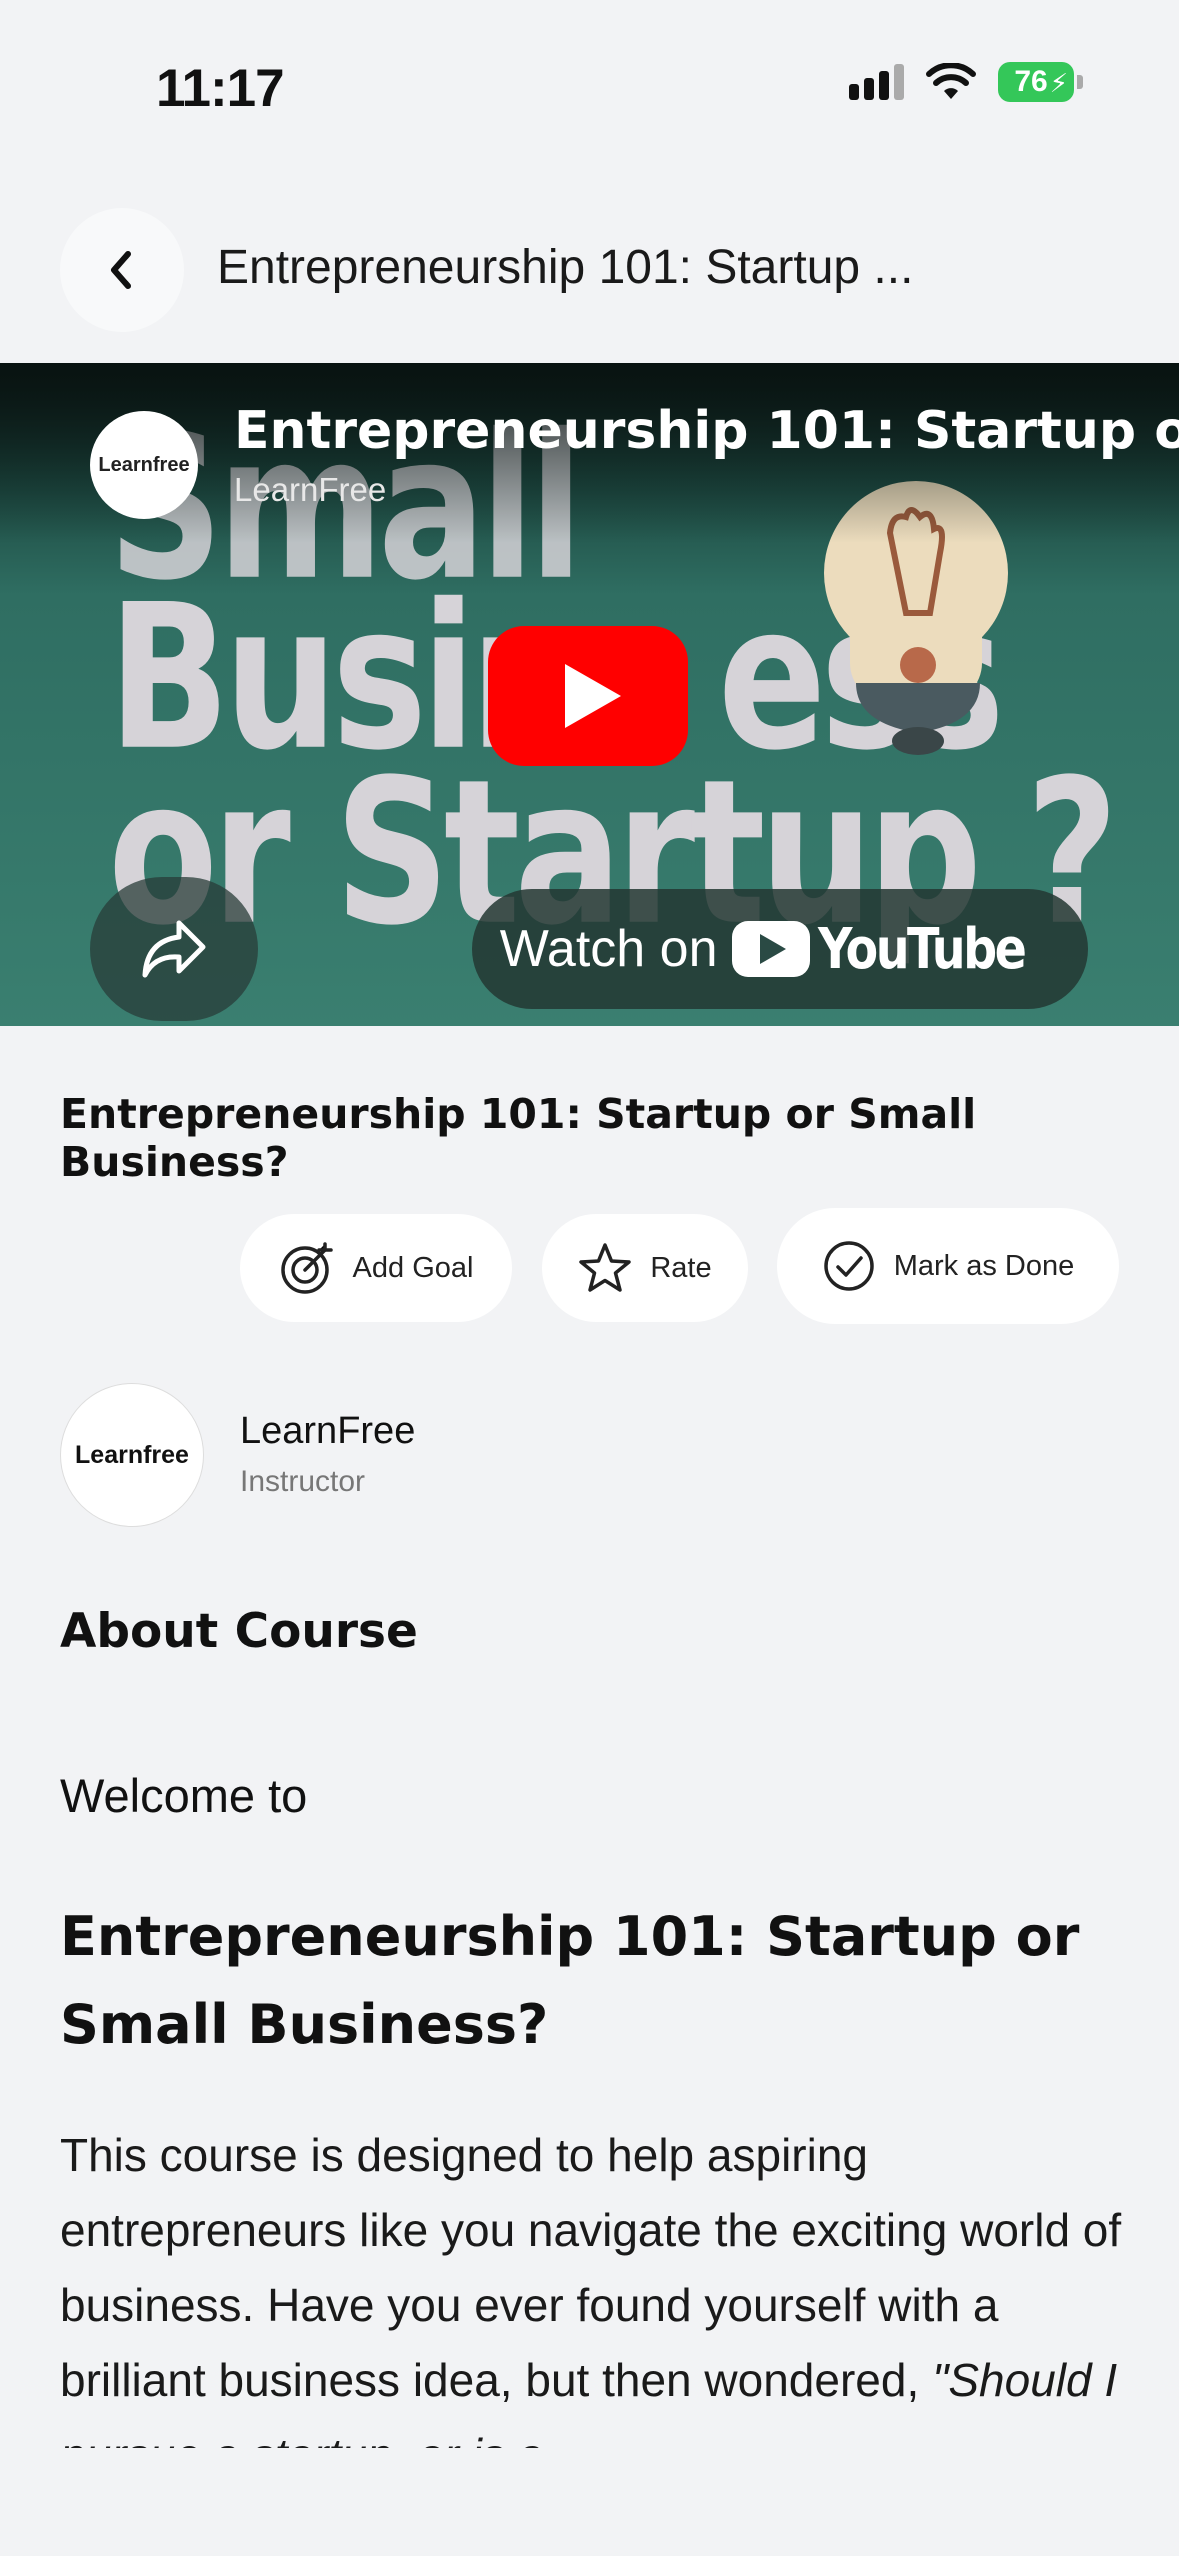  What do you see at coordinates (1031, 81) in the screenshot?
I see `battery-level: 76` at bounding box center [1031, 81].